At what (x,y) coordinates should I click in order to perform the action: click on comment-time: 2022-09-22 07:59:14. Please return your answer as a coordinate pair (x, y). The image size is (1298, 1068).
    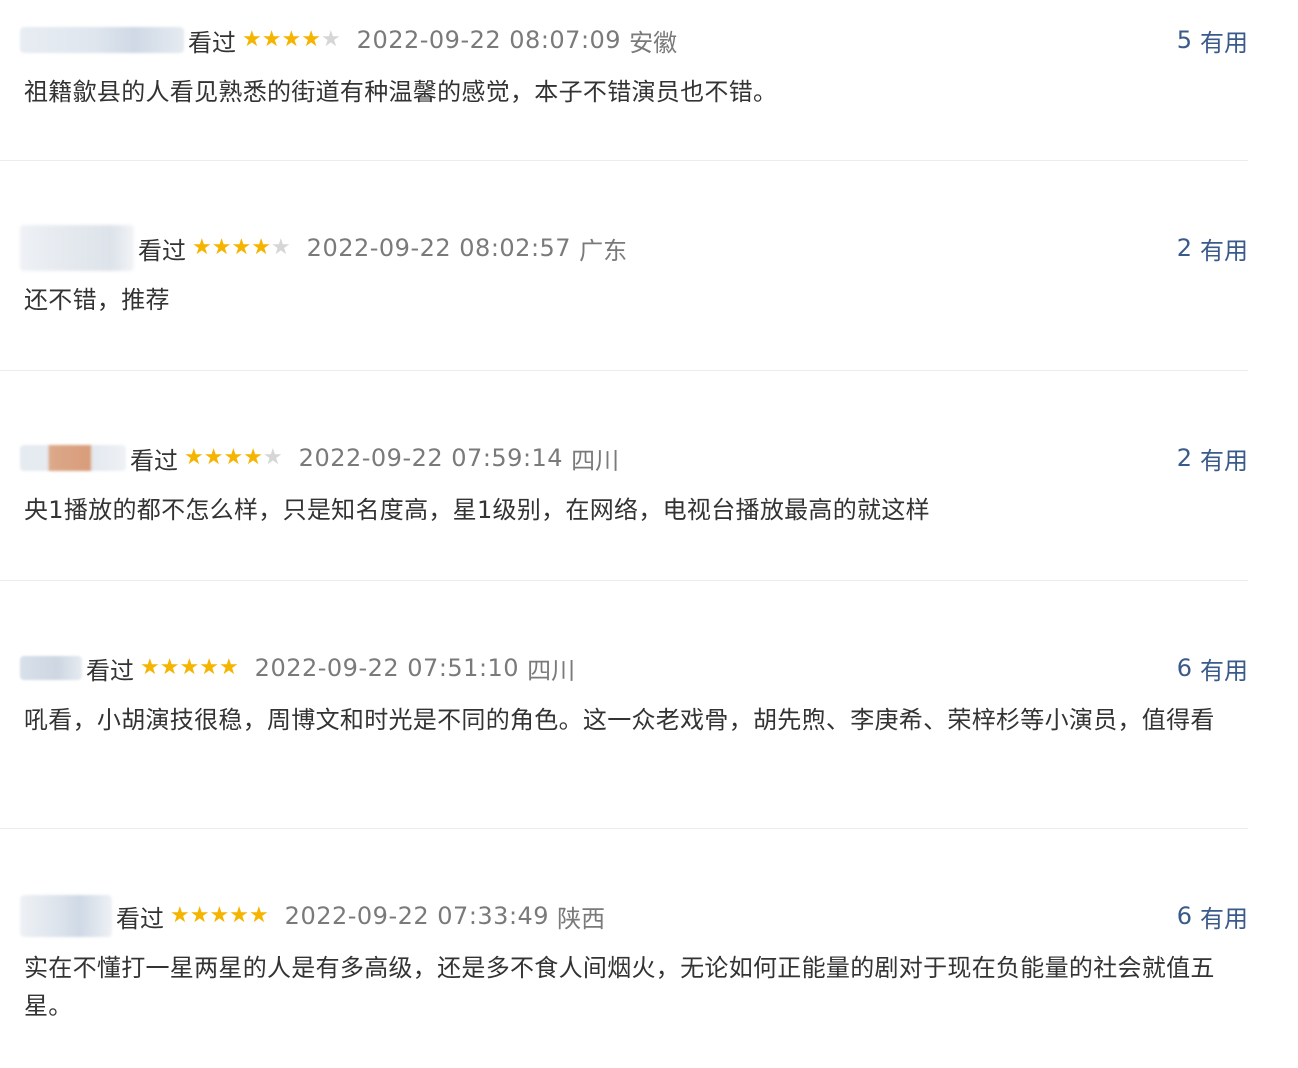
    Looking at the image, I should click on (431, 458).